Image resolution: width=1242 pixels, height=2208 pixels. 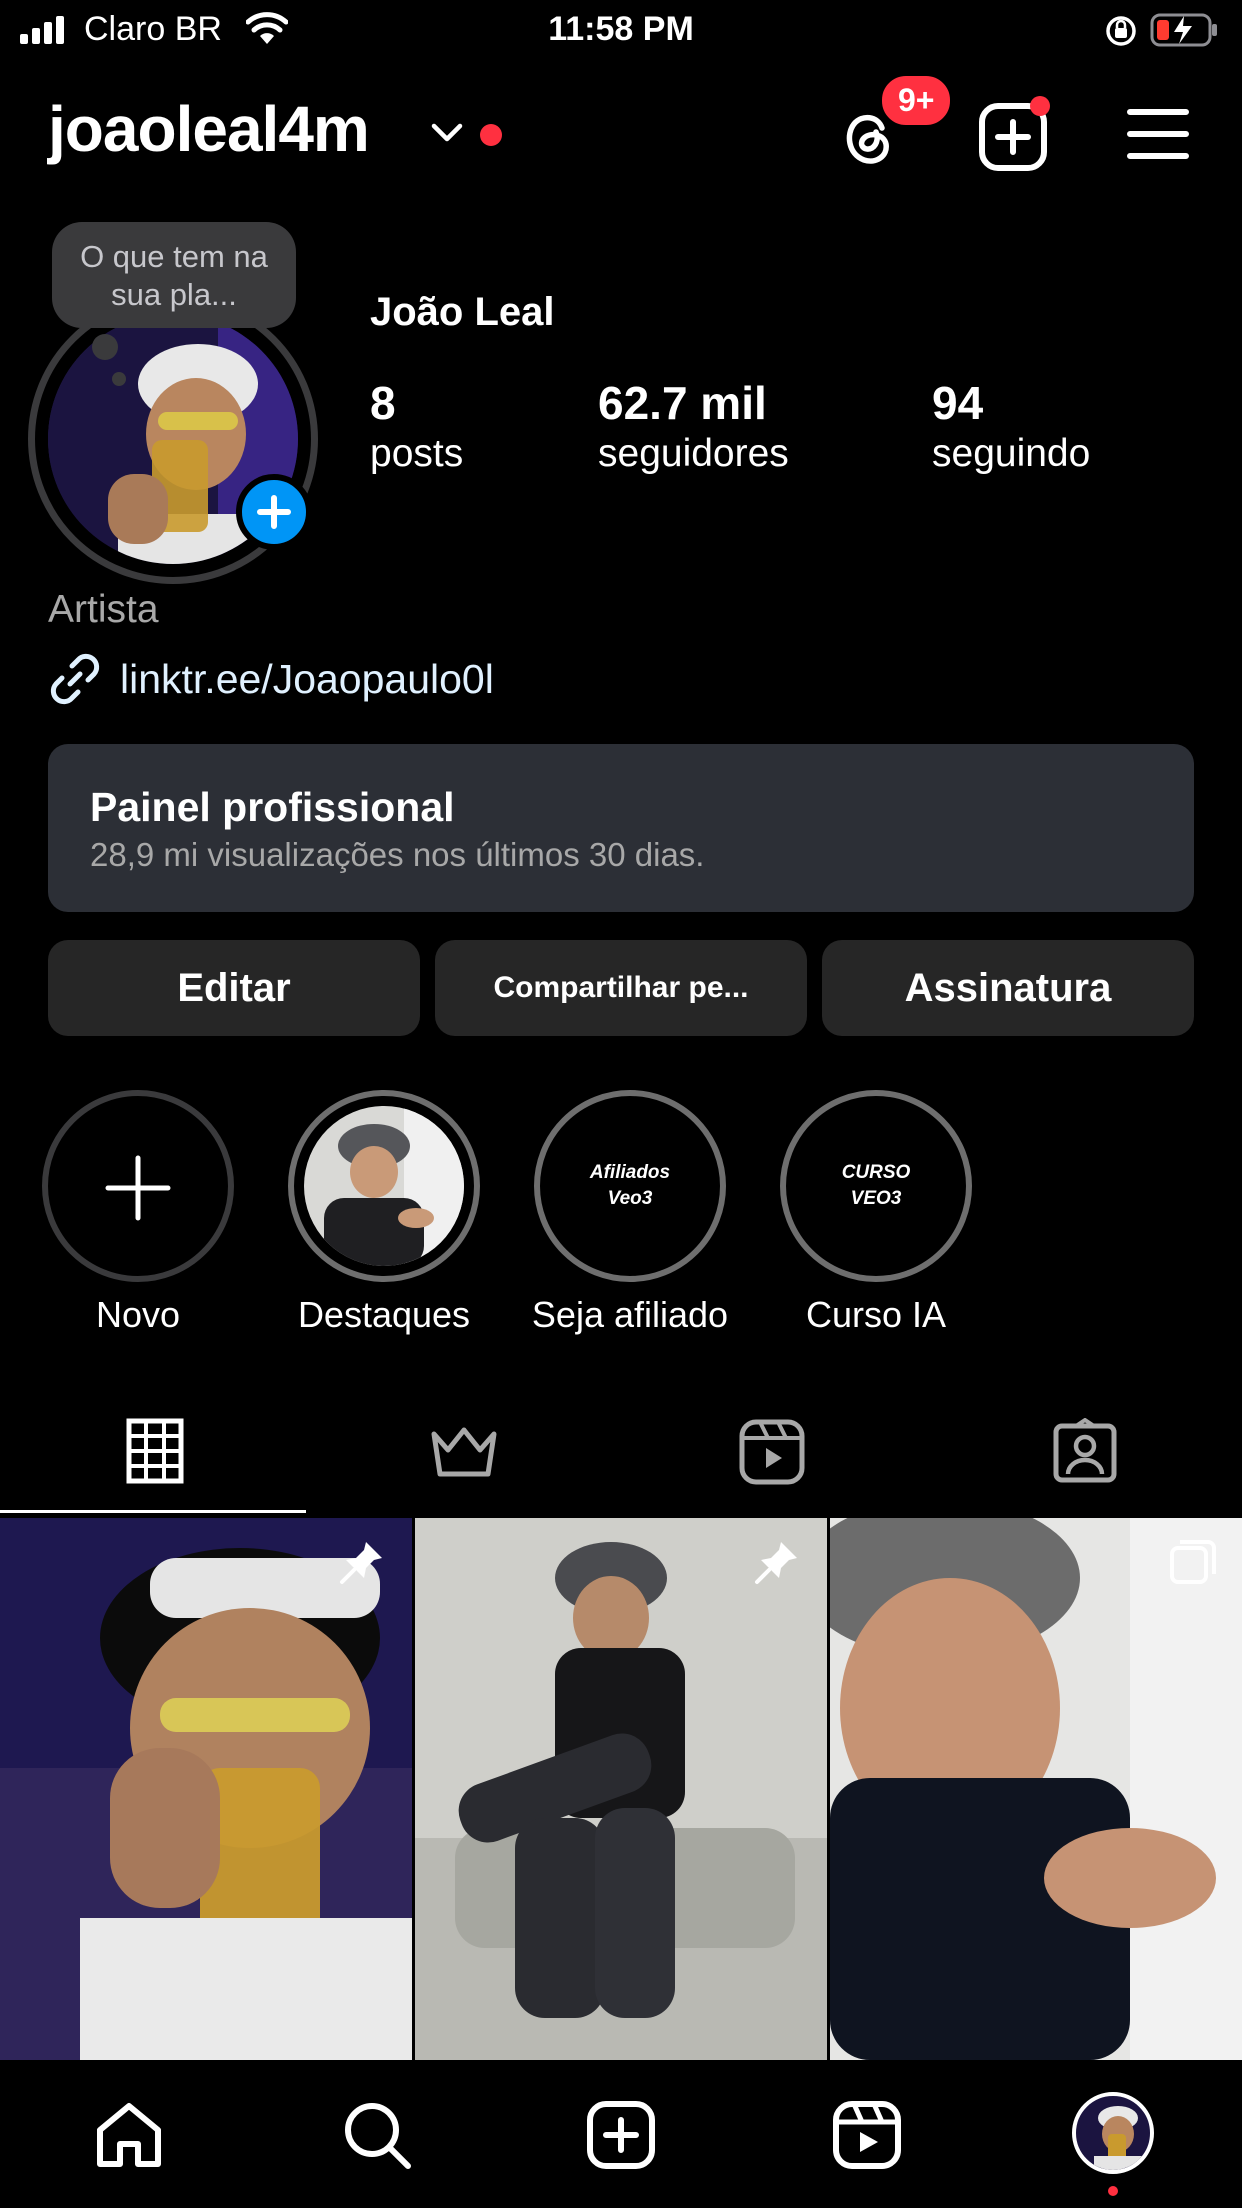 I want to click on stat-following-label: seguindo, so click(x=1011, y=454).